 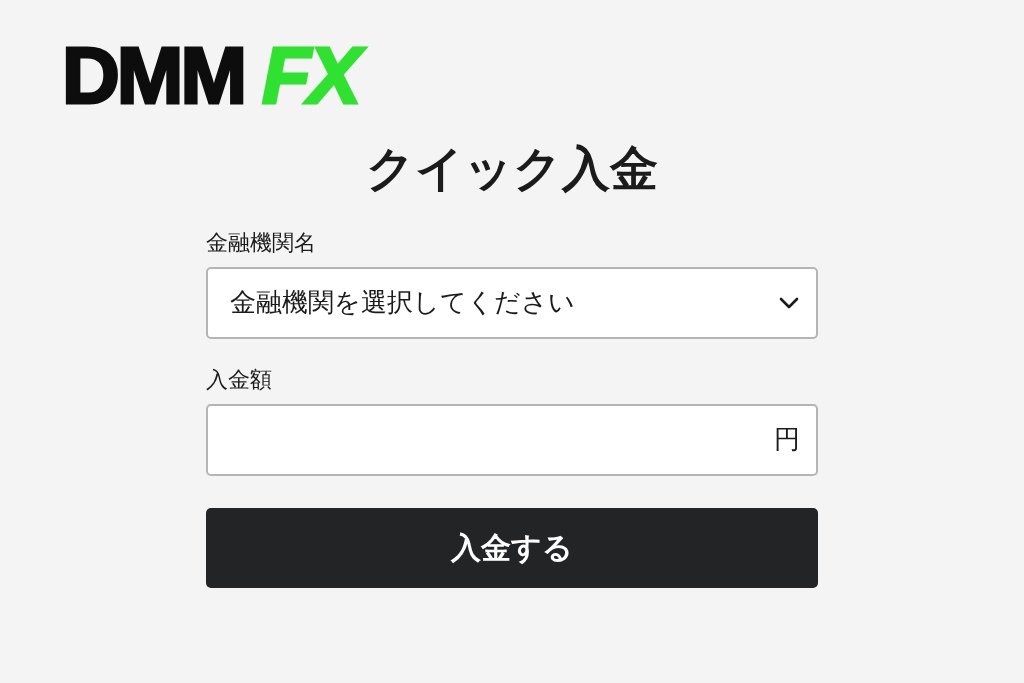 I want to click on field-label: 金融機関名, so click(x=261, y=242).